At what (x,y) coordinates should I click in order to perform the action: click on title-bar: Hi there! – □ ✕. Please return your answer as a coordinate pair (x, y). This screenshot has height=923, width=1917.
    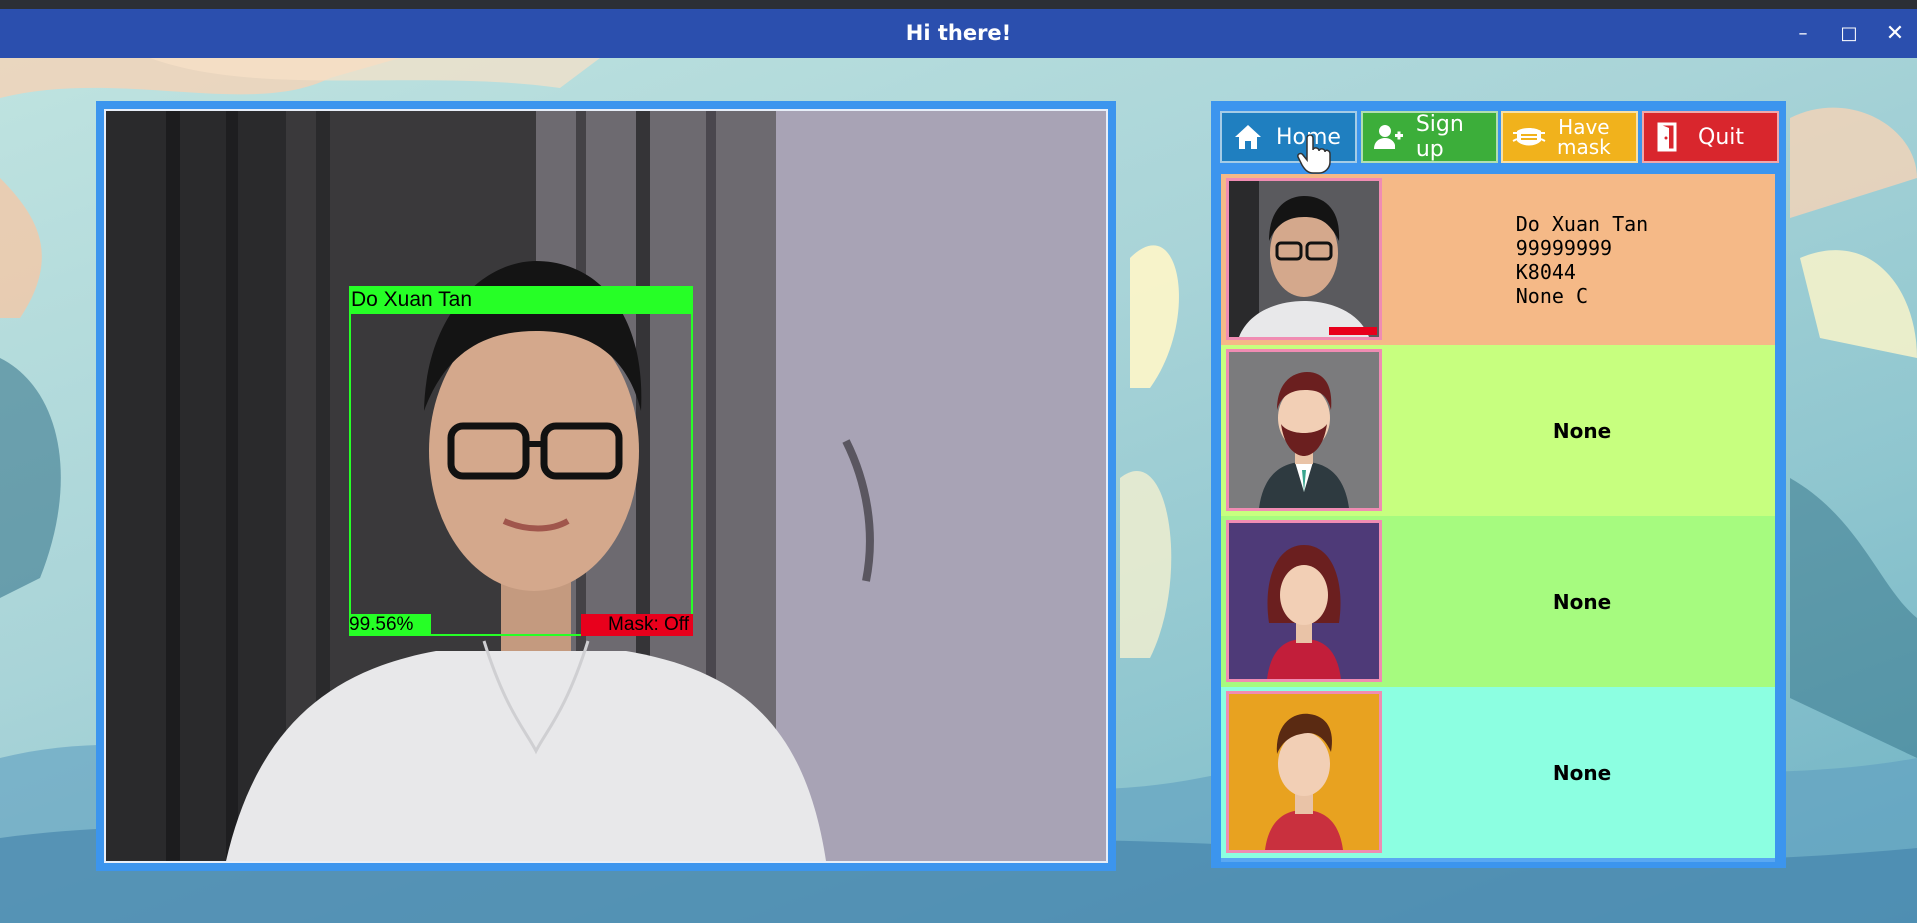
    Looking at the image, I should click on (958, 33).